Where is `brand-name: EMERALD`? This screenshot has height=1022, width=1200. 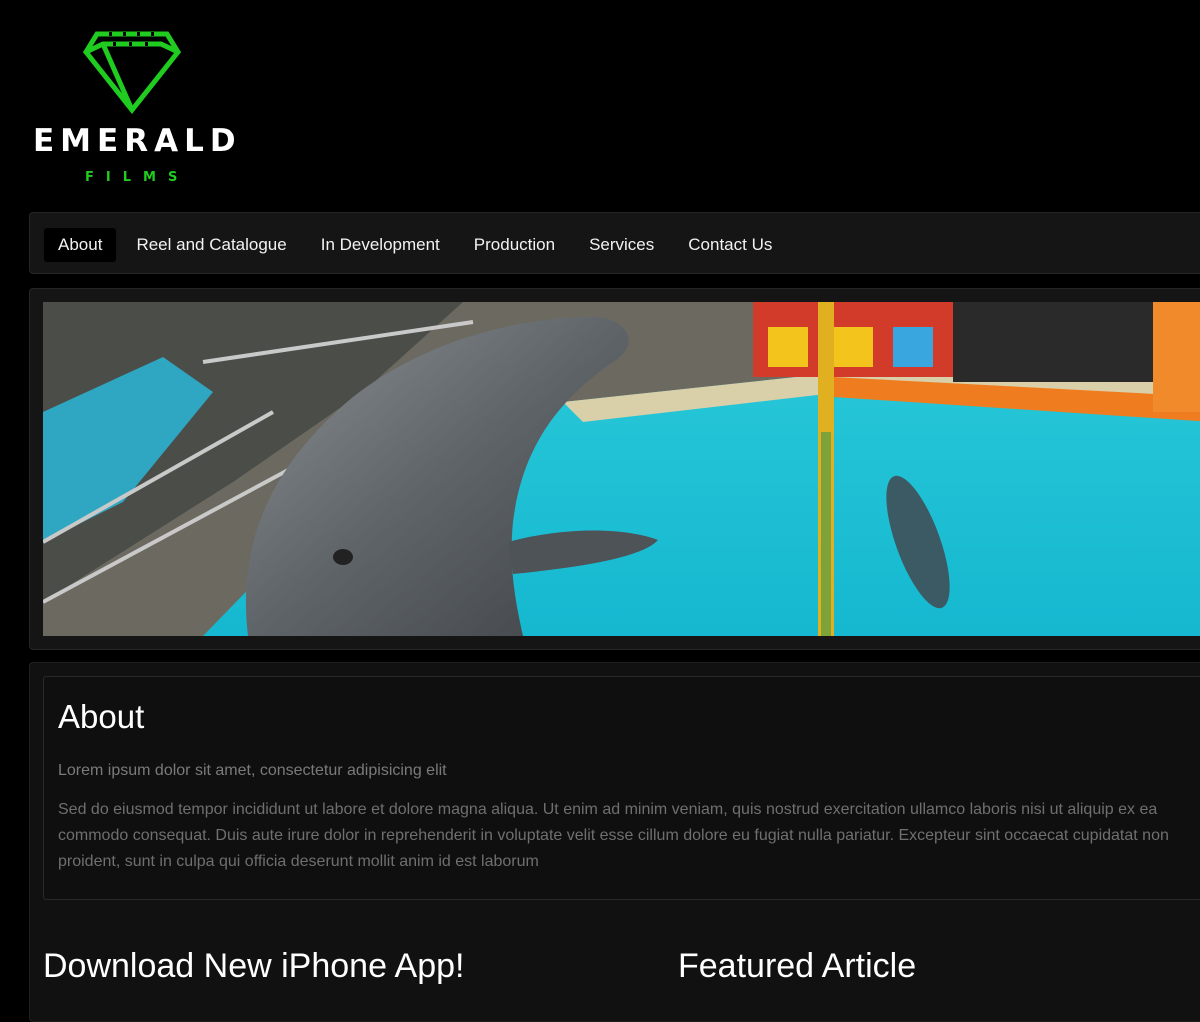
brand-name: EMERALD is located at coordinates (137, 141).